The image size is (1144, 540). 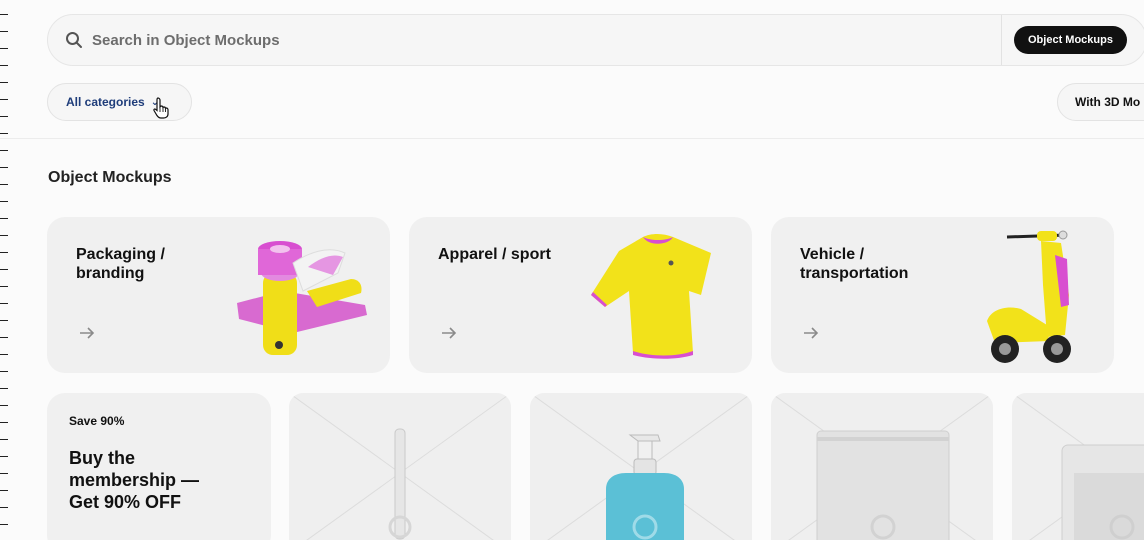 I want to click on tshirt-mockup-image, so click(x=651, y=296).